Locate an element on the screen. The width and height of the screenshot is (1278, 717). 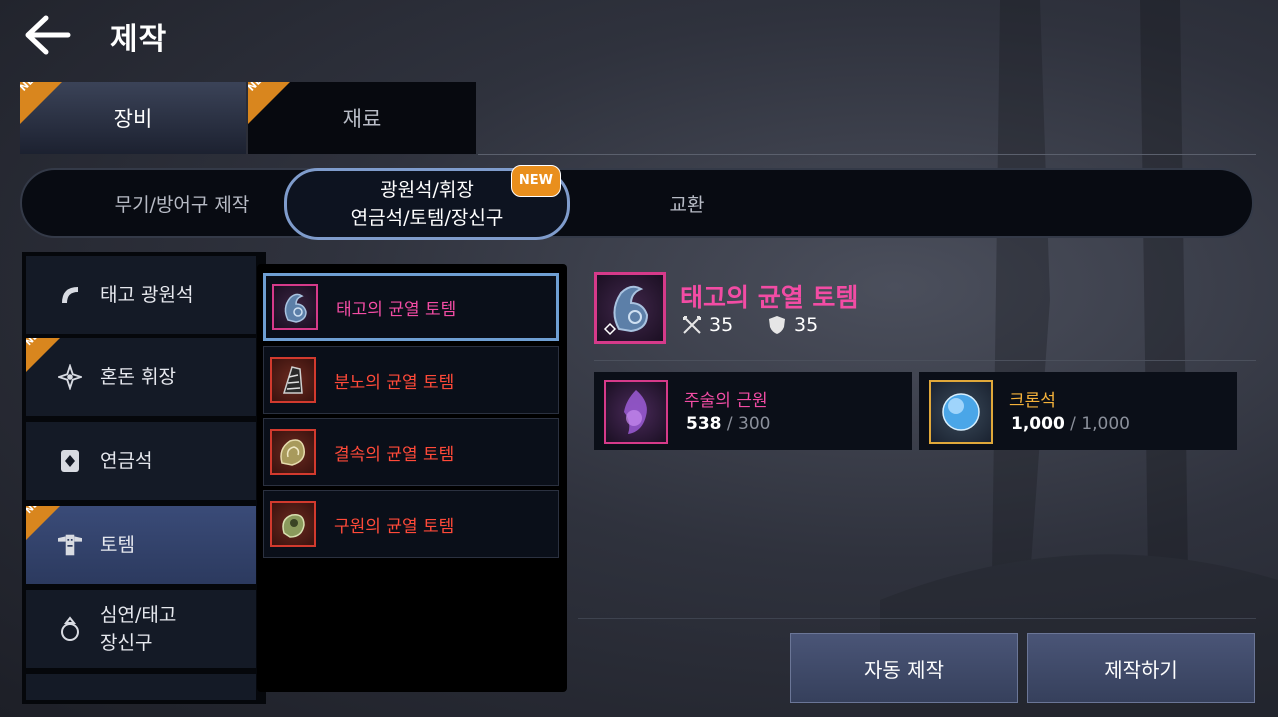
category-chaos-emblem: NEW 혼돈 휘장 is located at coordinates (141, 378).